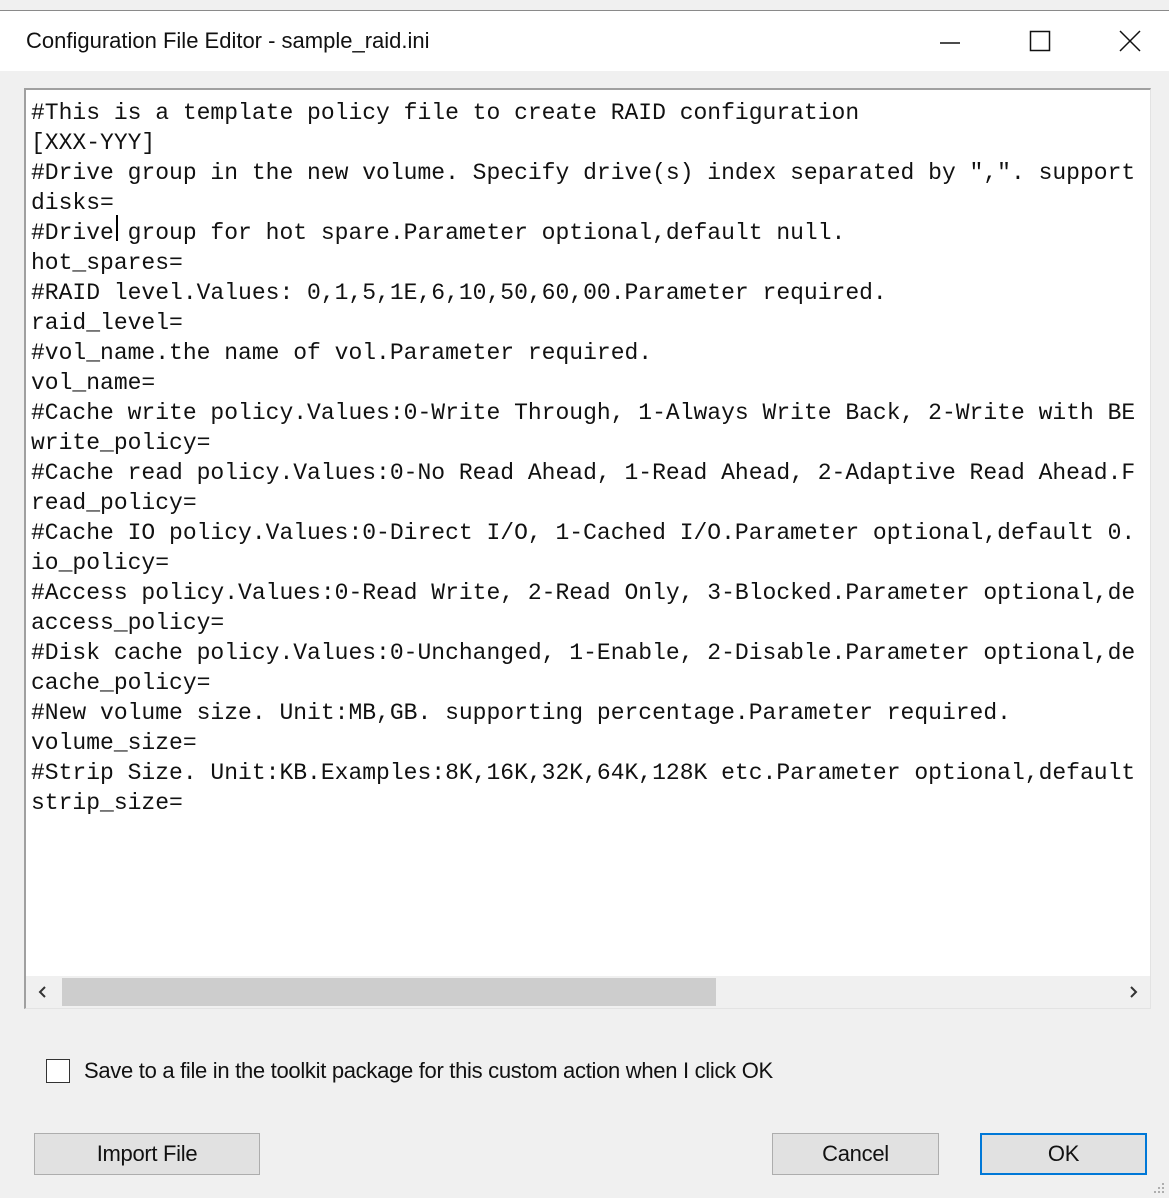 The width and height of the screenshot is (1169, 1198). I want to click on maximize-button, so click(1040, 41).